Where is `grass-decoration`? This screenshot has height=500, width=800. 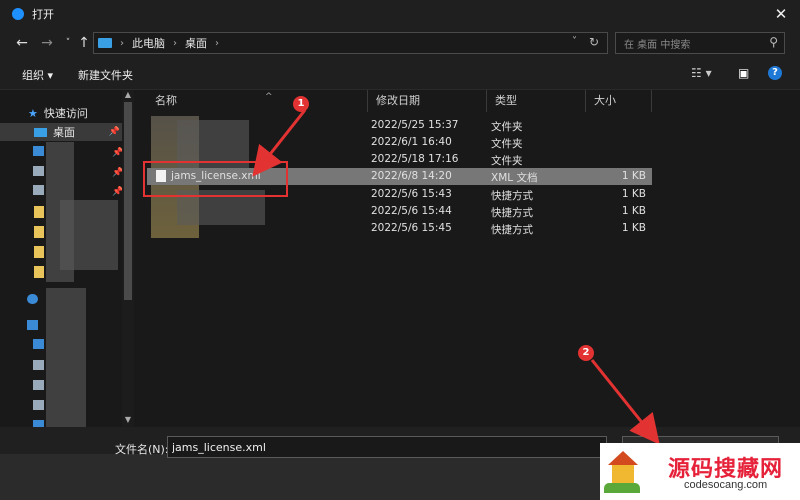
grass-decoration is located at coordinates (622, 488).